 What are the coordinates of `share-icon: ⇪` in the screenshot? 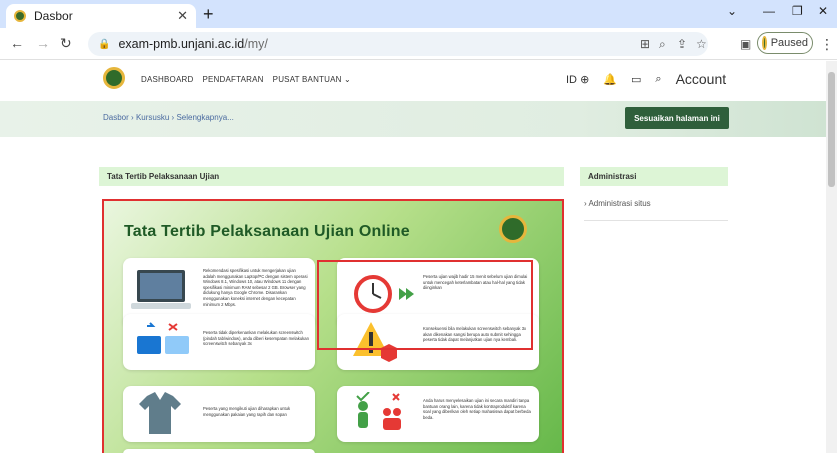 It's located at (682, 44).